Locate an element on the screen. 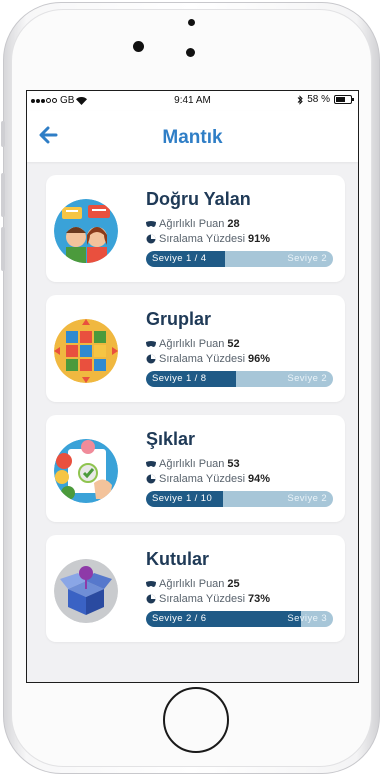 The width and height of the screenshot is (384, 778). level-current-label: Seviye 1 / 8 is located at coordinates (179, 378).